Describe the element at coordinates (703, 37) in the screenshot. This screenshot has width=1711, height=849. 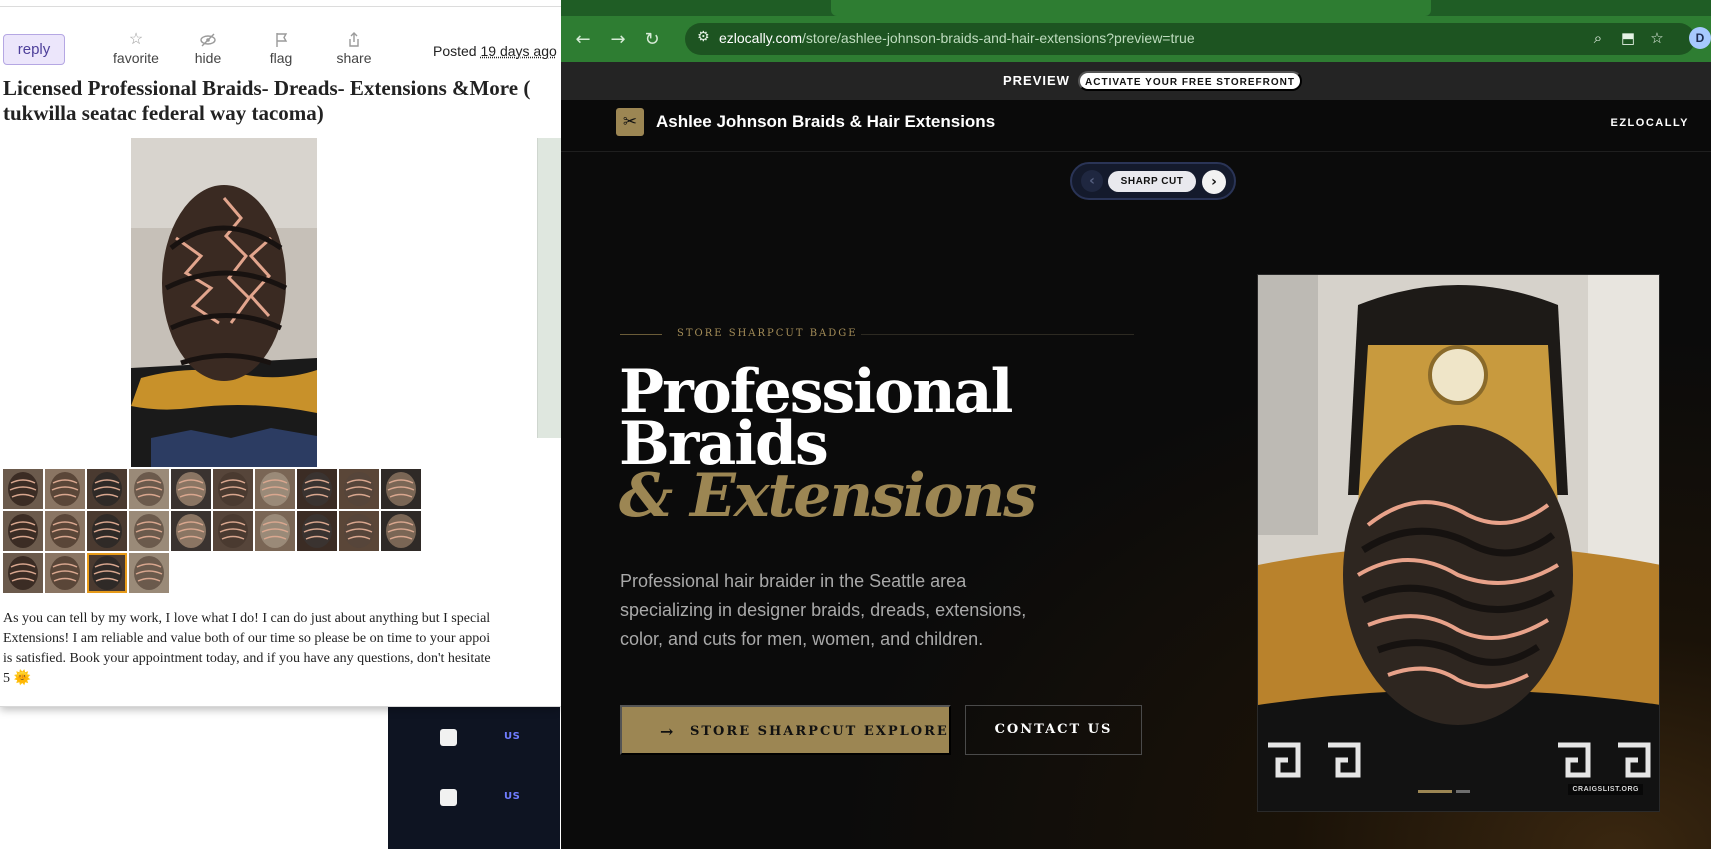
I see `site-settings-icon: ⚙` at that location.